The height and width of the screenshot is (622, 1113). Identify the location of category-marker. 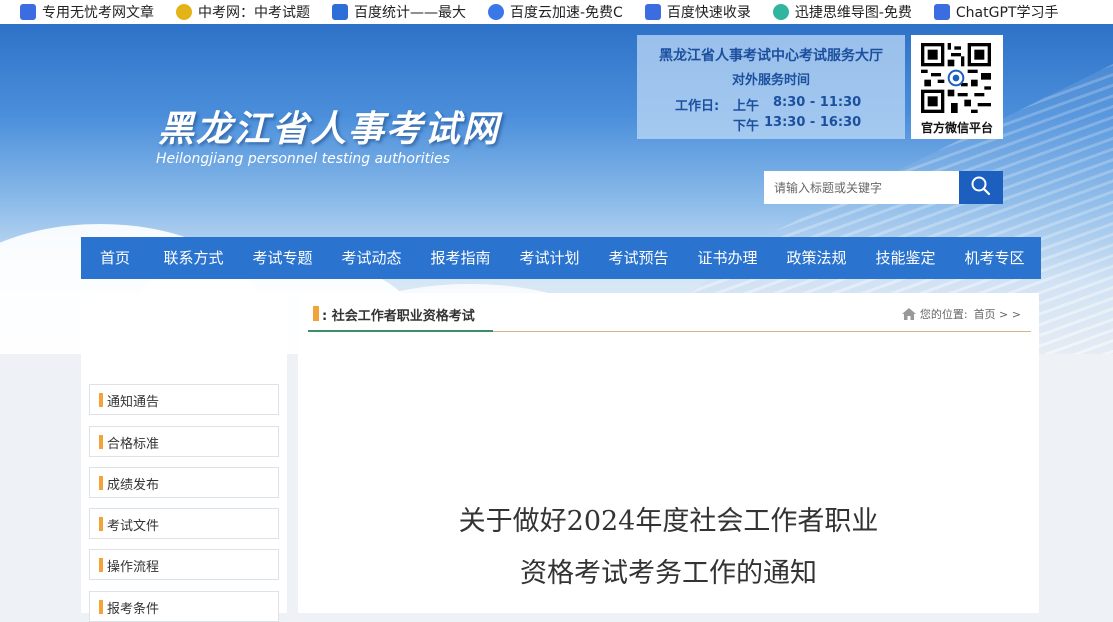
(316, 313).